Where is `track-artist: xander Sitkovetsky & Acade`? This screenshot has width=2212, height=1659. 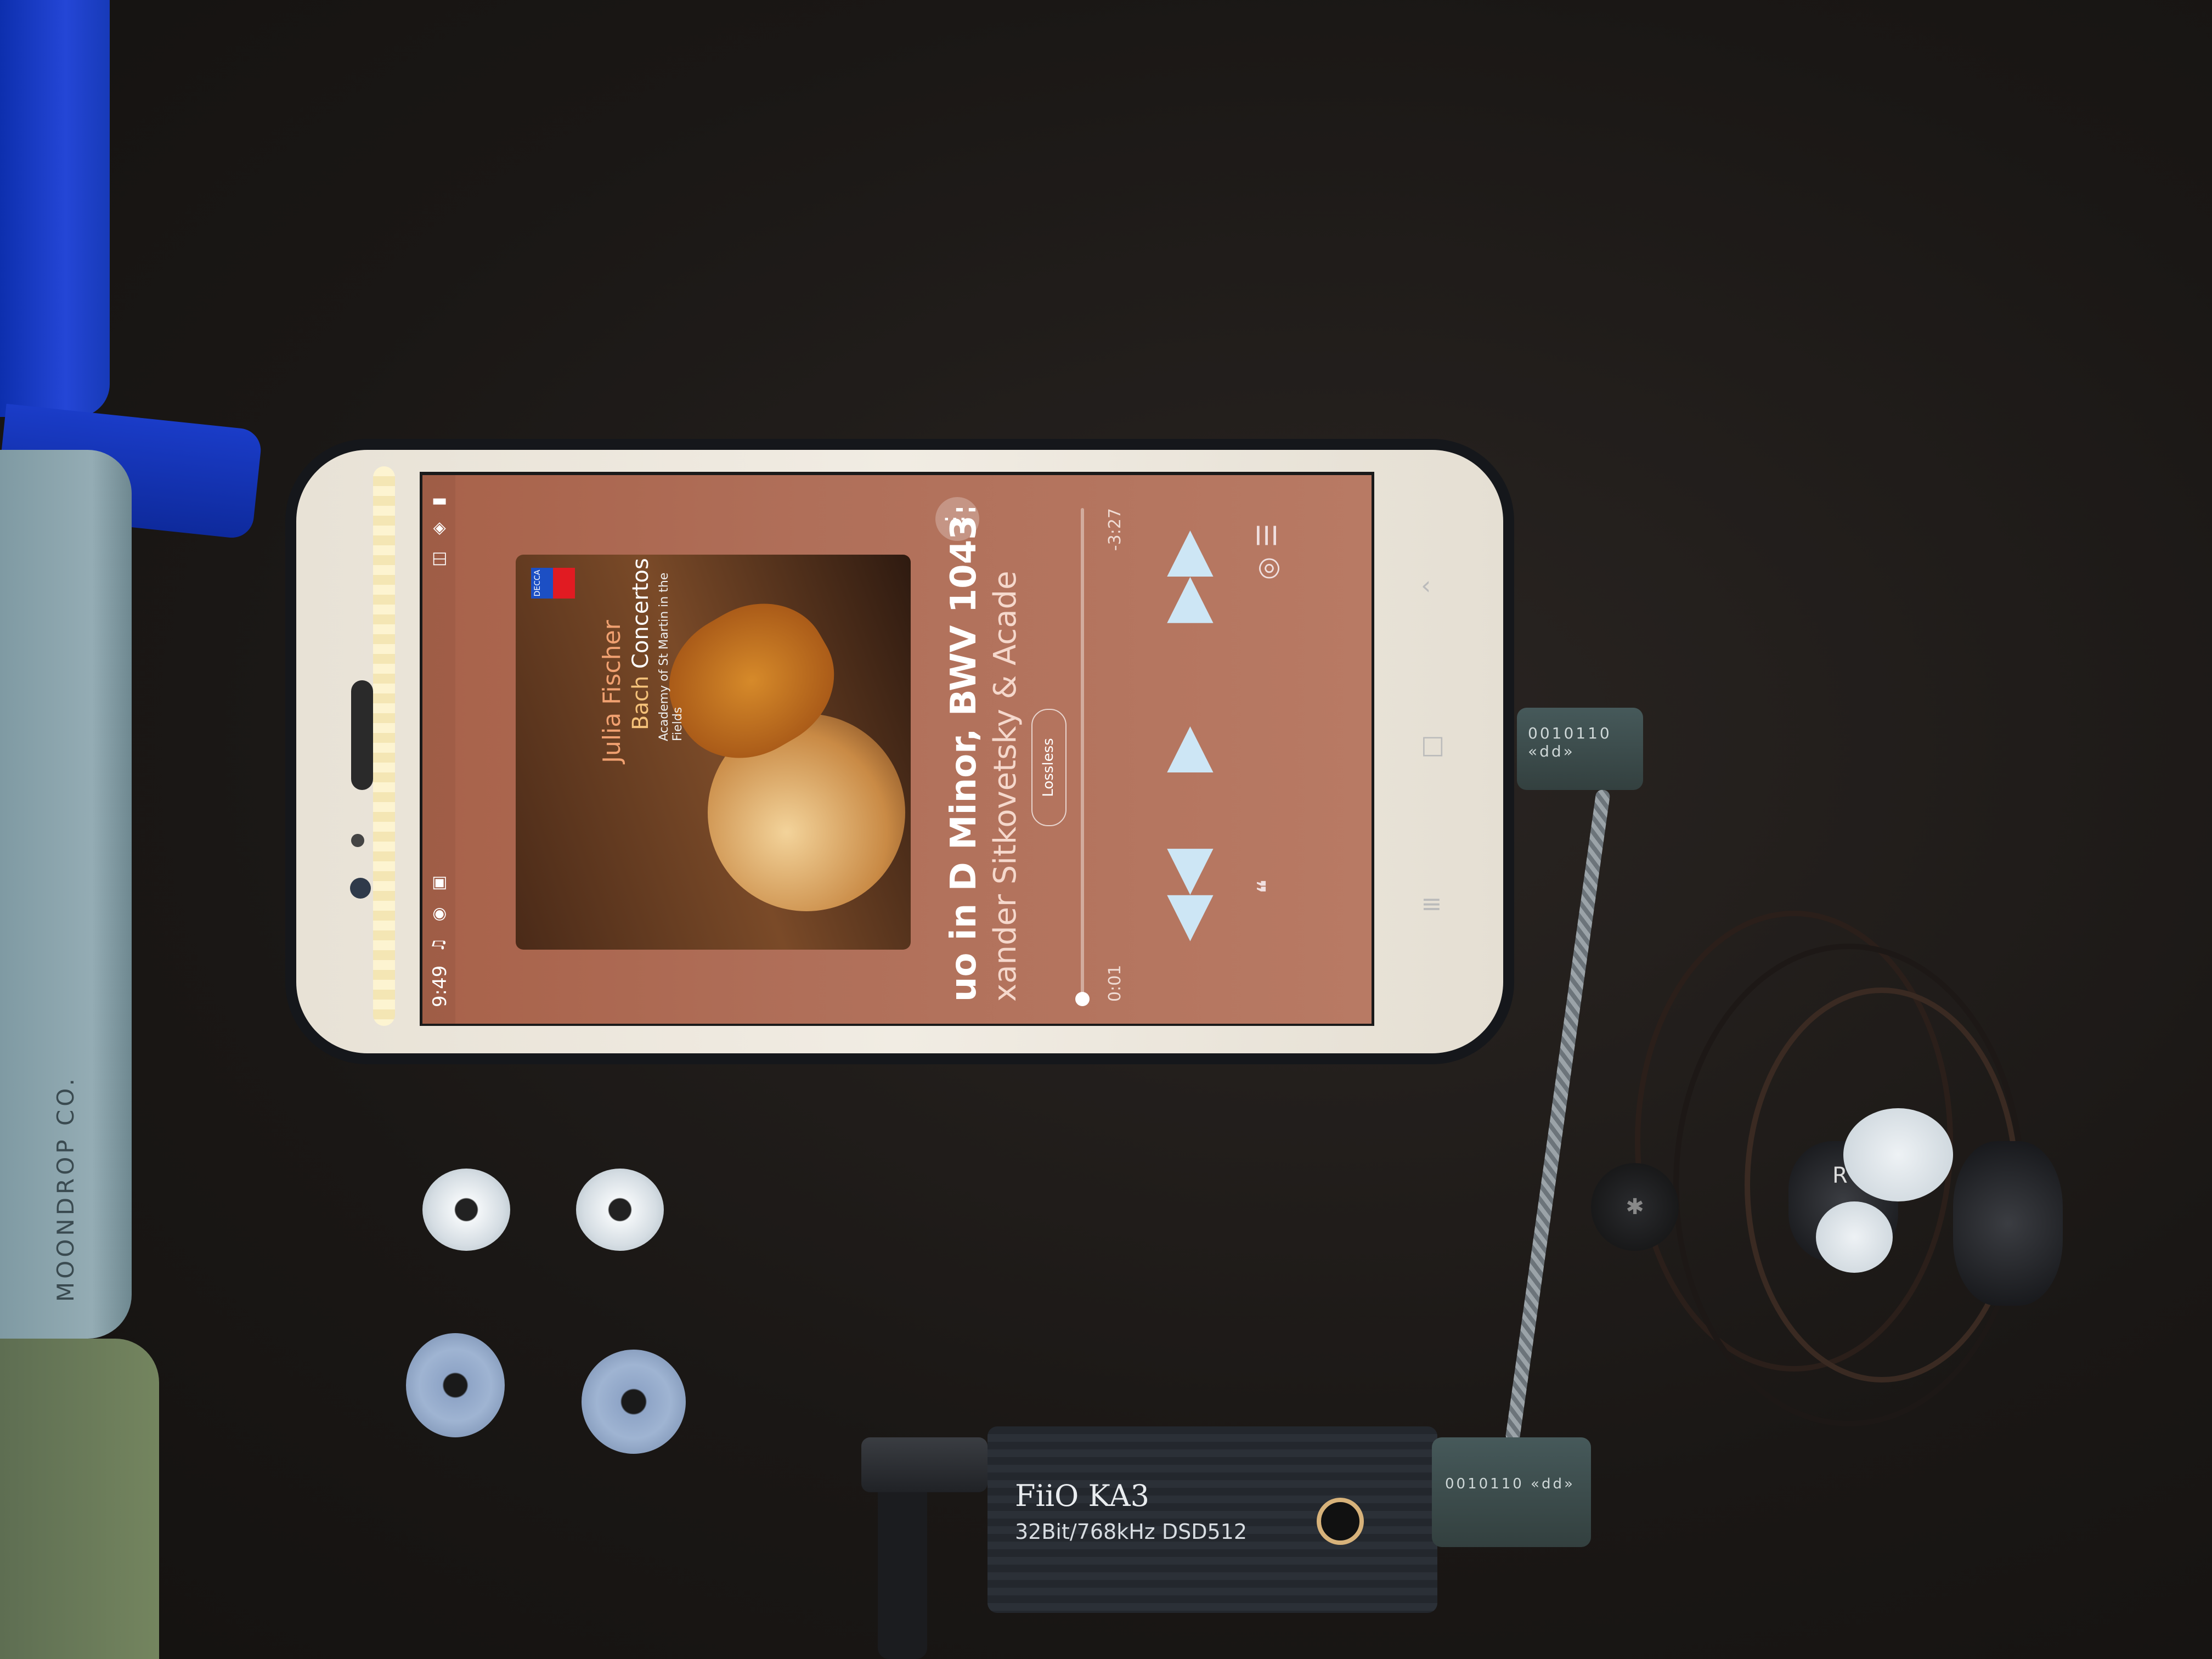 track-artist: xander Sitkovetsky & Acade is located at coordinates (1005, 787).